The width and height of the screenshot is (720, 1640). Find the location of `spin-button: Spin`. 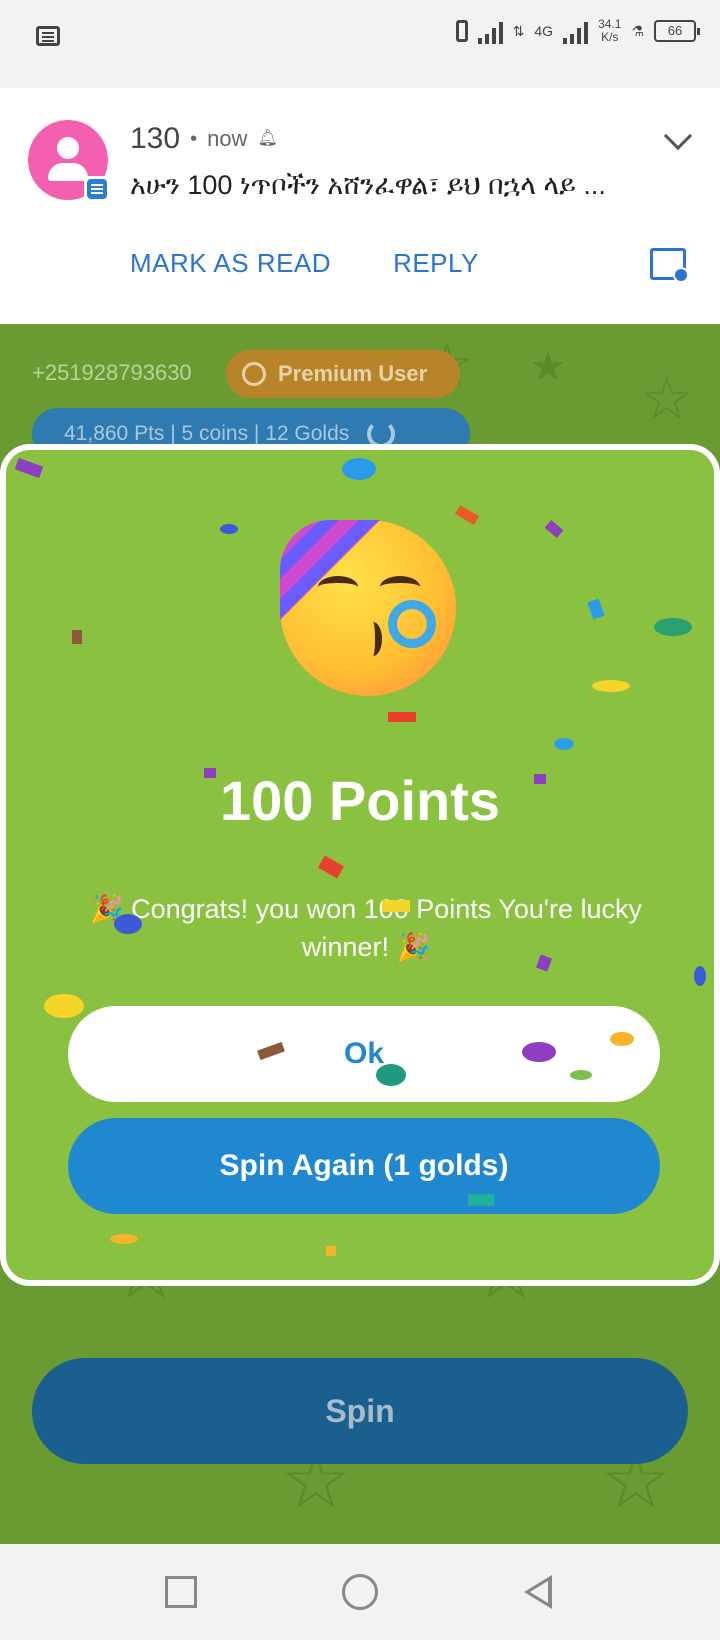

spin-button: Spin is located at coordinates (360, 1411).